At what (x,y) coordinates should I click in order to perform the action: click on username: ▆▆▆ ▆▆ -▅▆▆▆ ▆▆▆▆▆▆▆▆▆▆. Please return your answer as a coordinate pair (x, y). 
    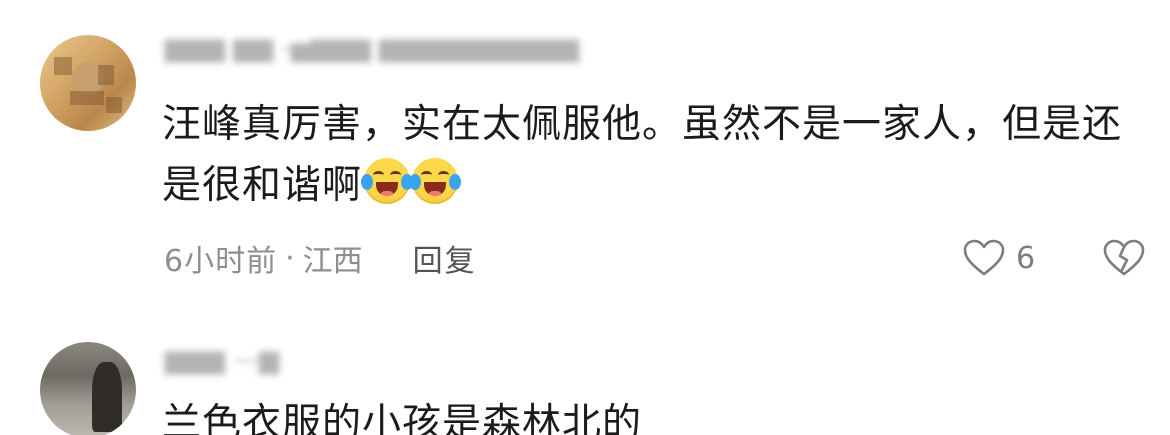
    Looking at the image, I should click on (372, 48).